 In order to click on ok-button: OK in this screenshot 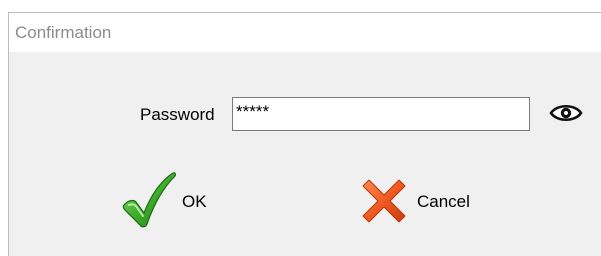, I will do `click(176, 201)`.